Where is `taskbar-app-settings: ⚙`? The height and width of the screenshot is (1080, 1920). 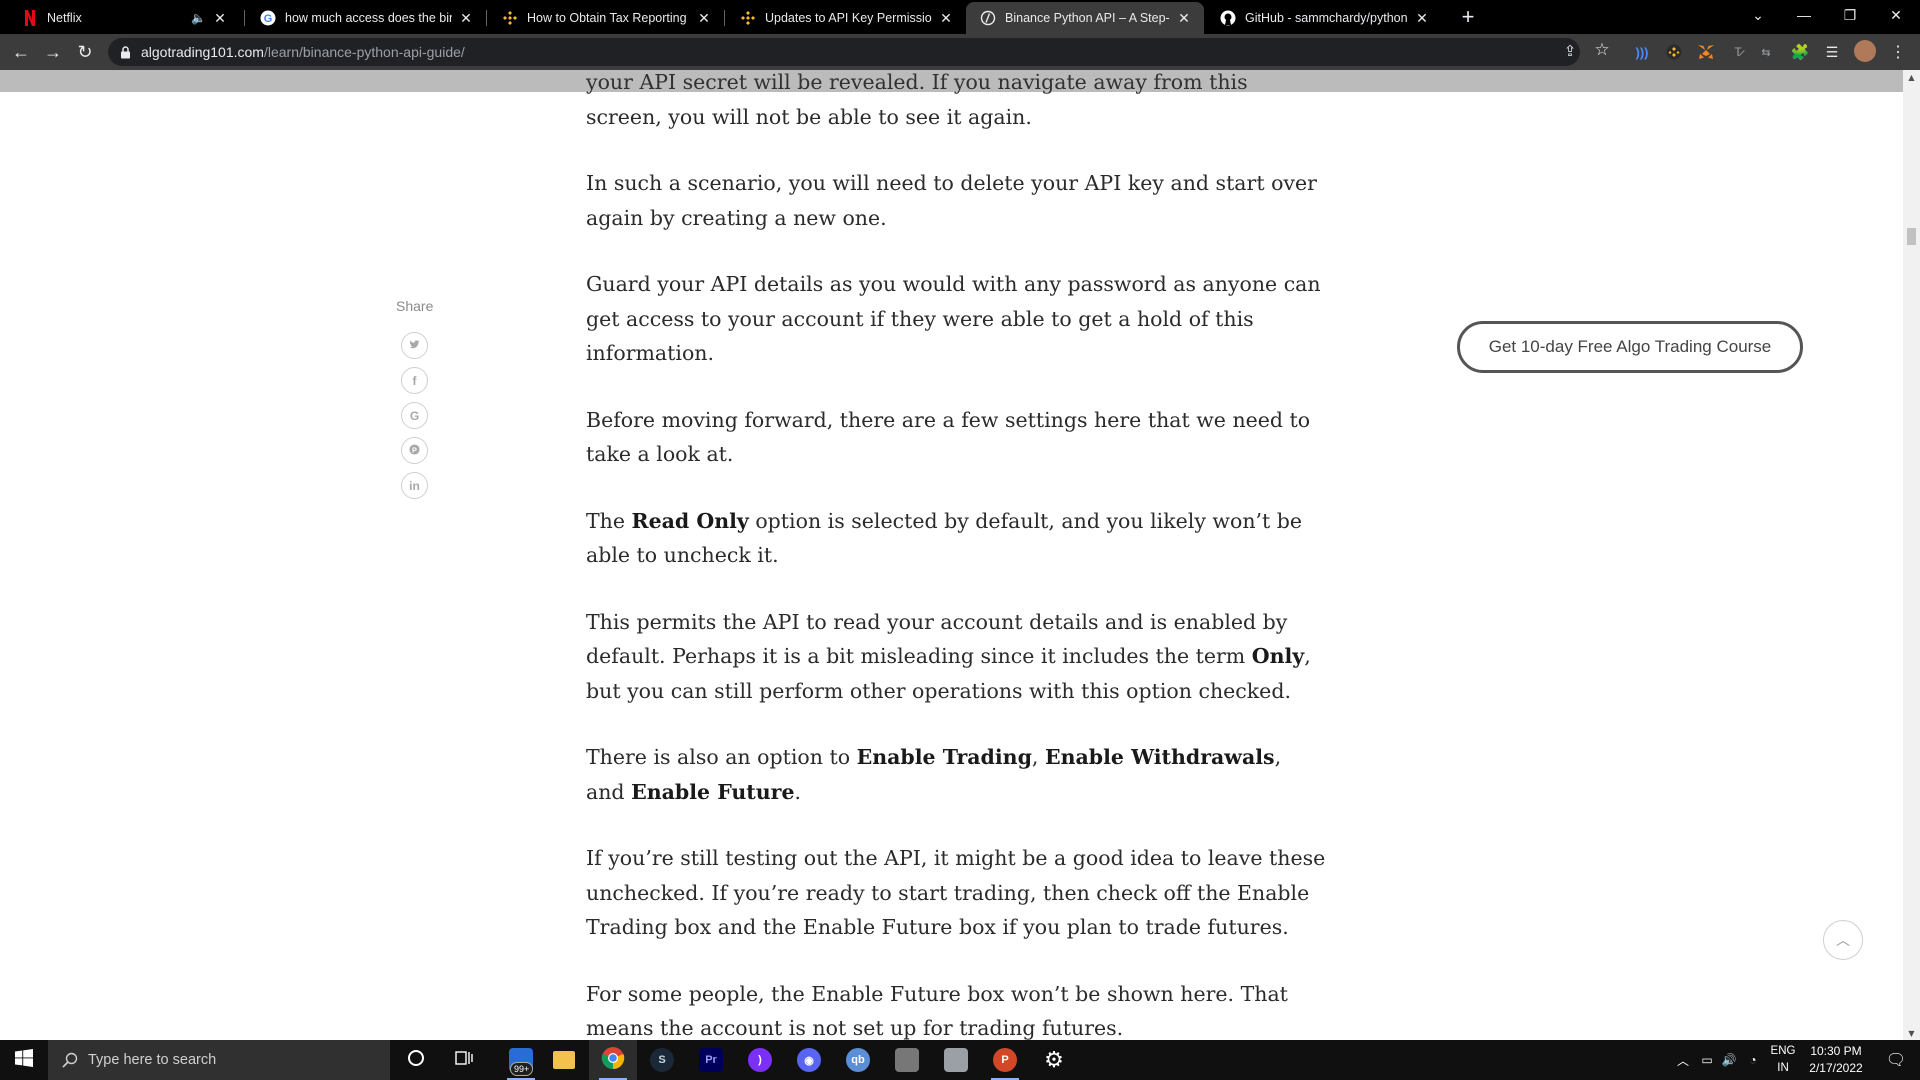 taskbar-app-settings: ⚙ is located at coordinates (1054, 1060).